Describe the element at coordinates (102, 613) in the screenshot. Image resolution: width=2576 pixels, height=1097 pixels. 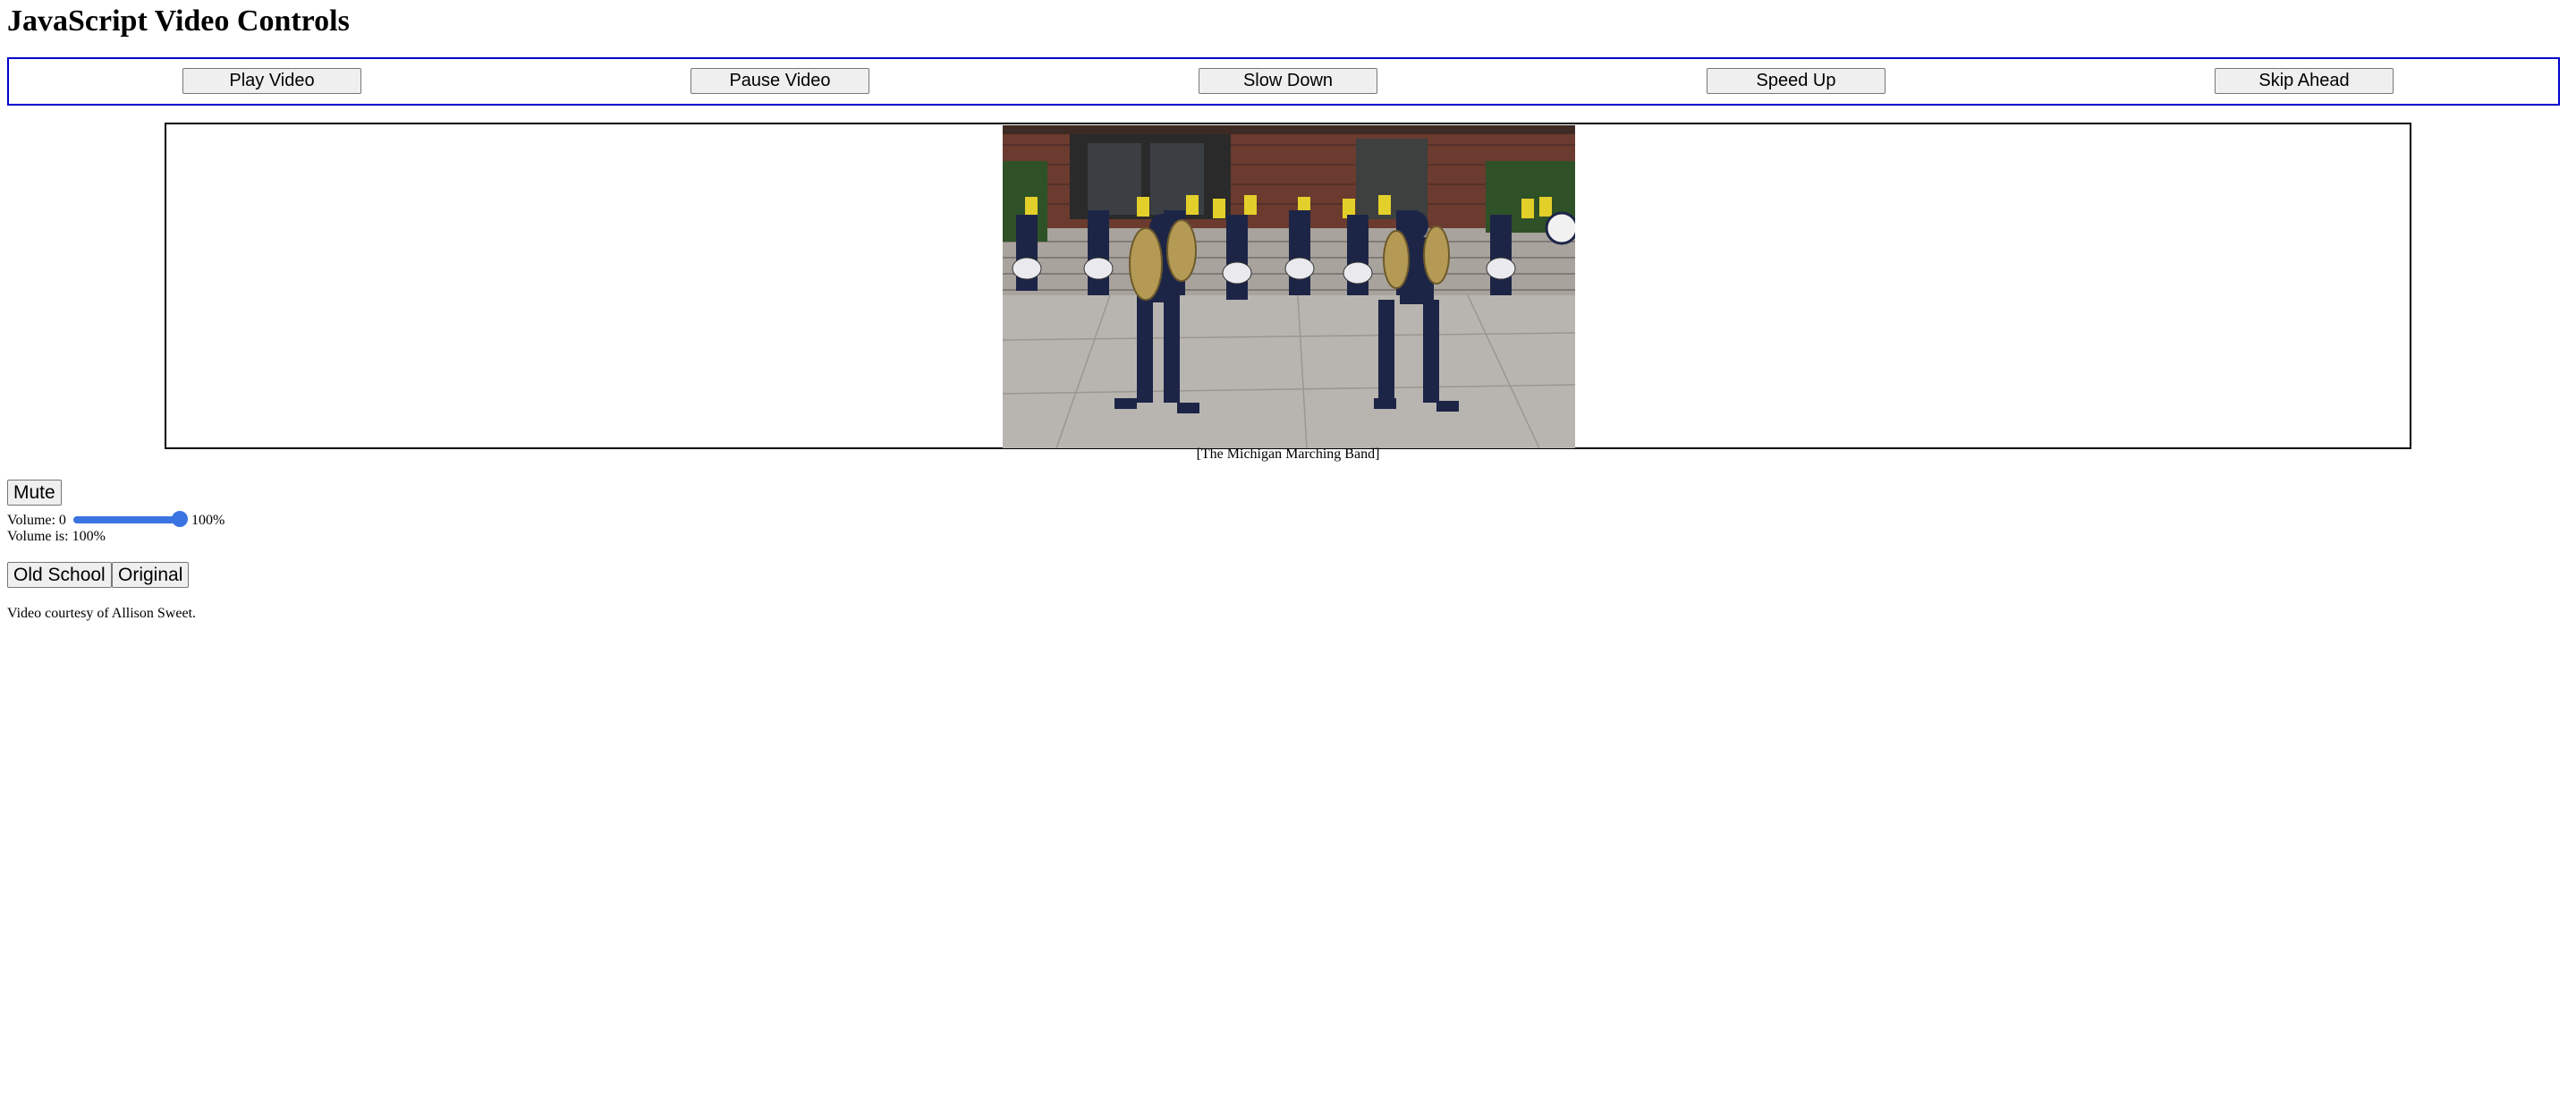
I see `video-credit: Video courtesy of Allison Sweet.` at that location.